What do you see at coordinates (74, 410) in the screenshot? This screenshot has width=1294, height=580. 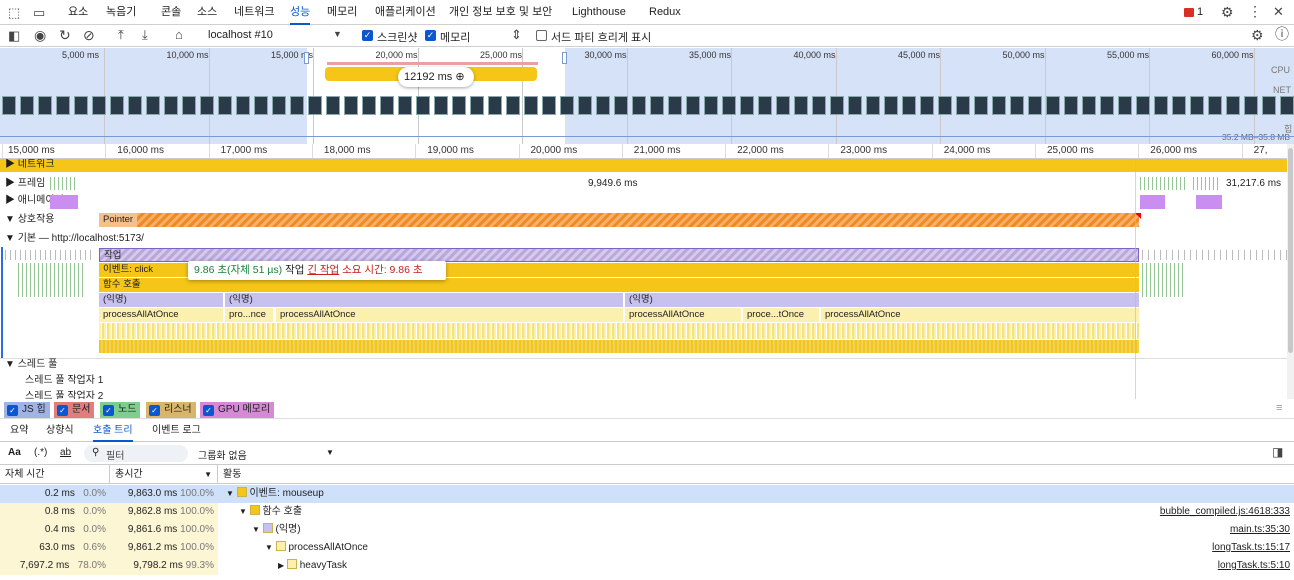 I see `legend-documents: ✓ 문서` at bounding box center [74, 410].